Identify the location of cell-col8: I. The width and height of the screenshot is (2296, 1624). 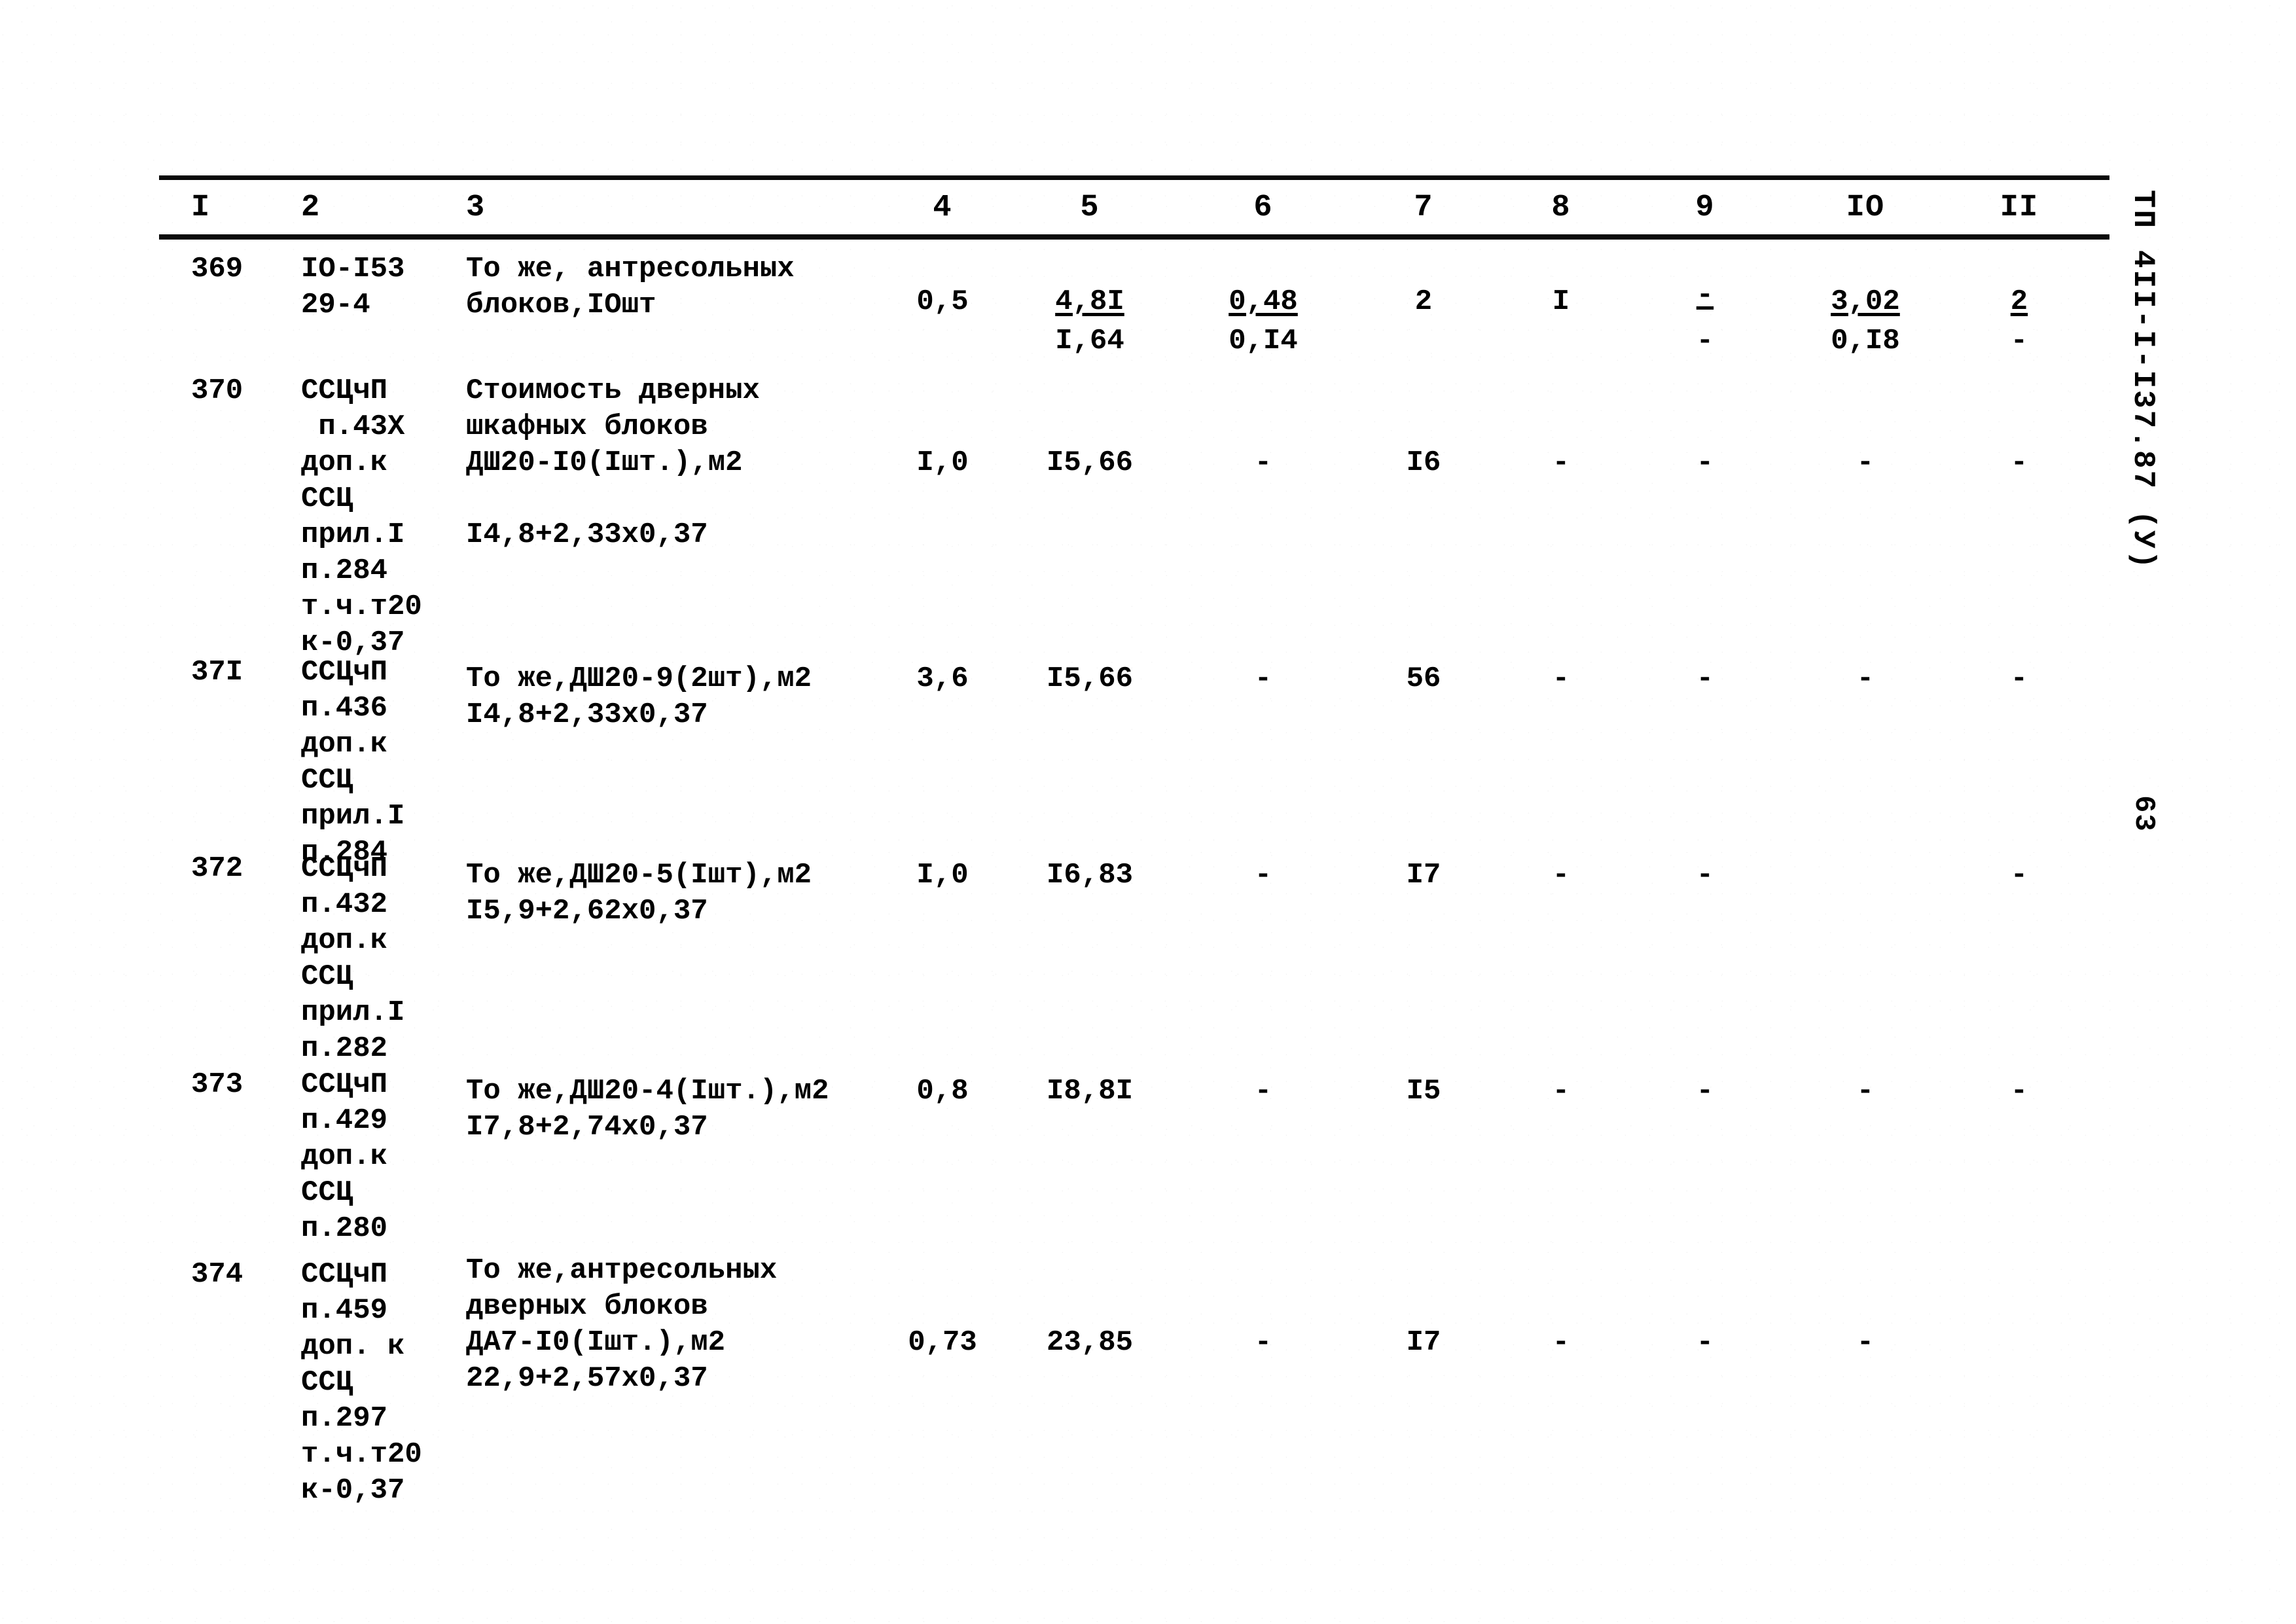
(1561, 301).